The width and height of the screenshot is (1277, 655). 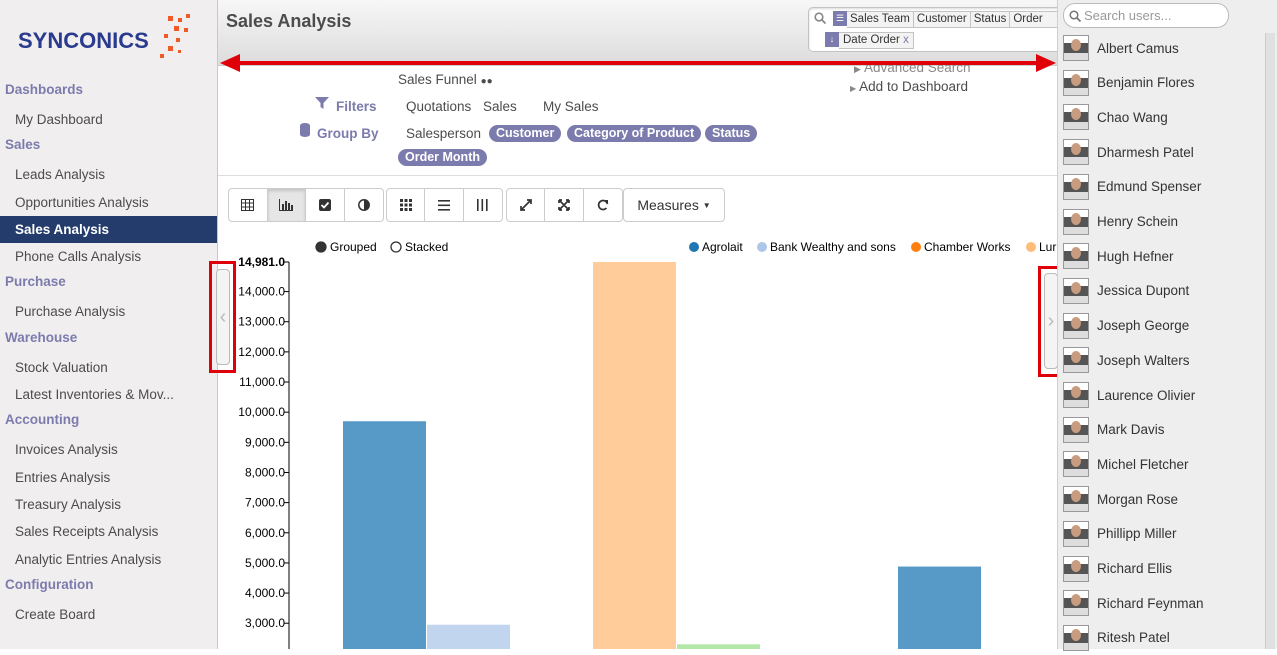 What do you see at coordinates (442, 157) in the screenshot?
I see `groupby-pill-order-month: Order Month` at bounding box center [442, 157].